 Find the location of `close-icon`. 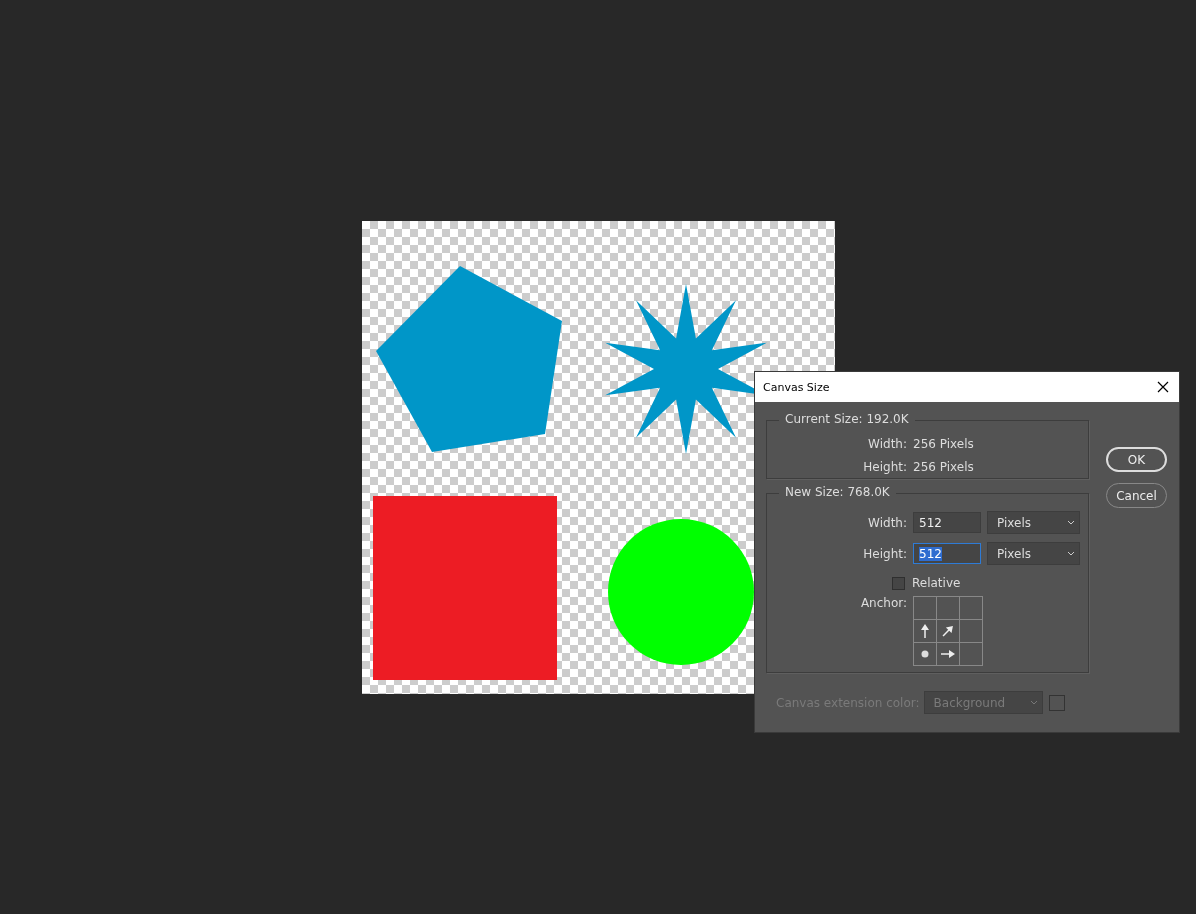

close-icon is located at coordinates (1163, 387).